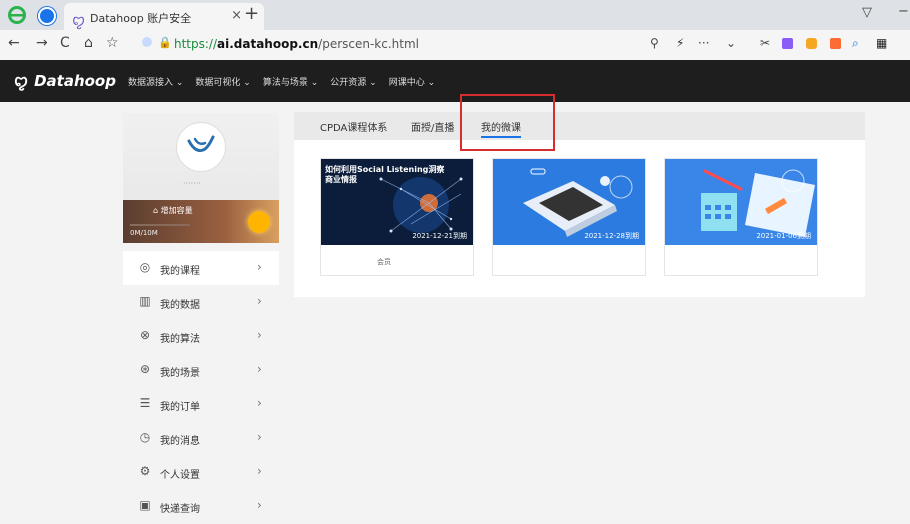 This screenshot has width=910, height=524. I want to click on nav-label: 网课中心, so click(406, 83).